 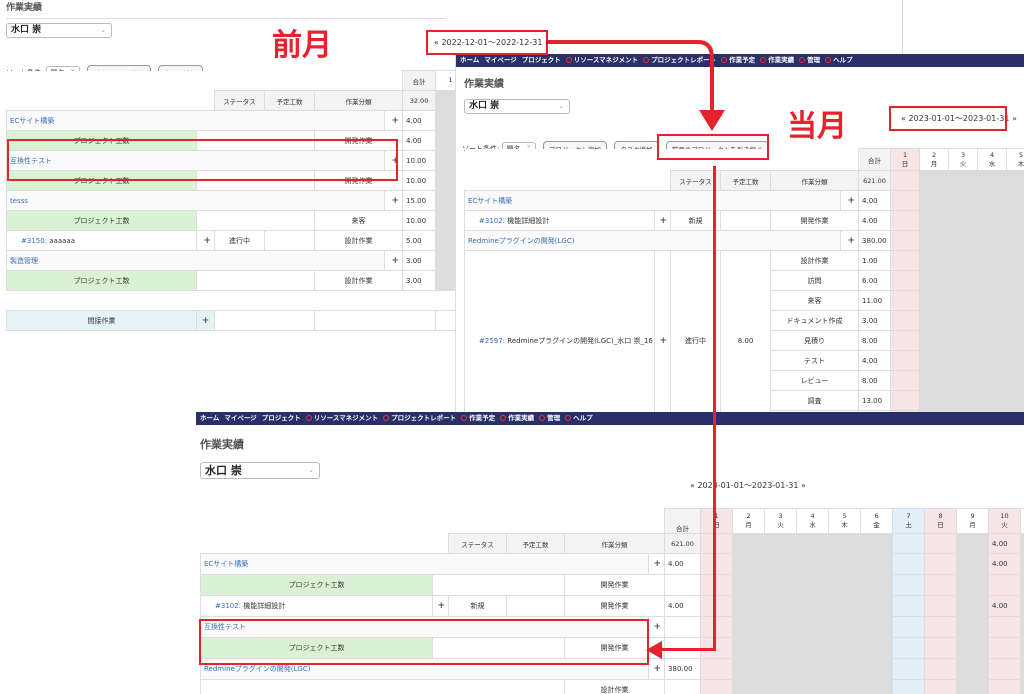 What do you see at coordinates (101, 240) in the screenshot?
I see `issue-cell: #3150: aaaaaa` at bounding box center [101, 240].